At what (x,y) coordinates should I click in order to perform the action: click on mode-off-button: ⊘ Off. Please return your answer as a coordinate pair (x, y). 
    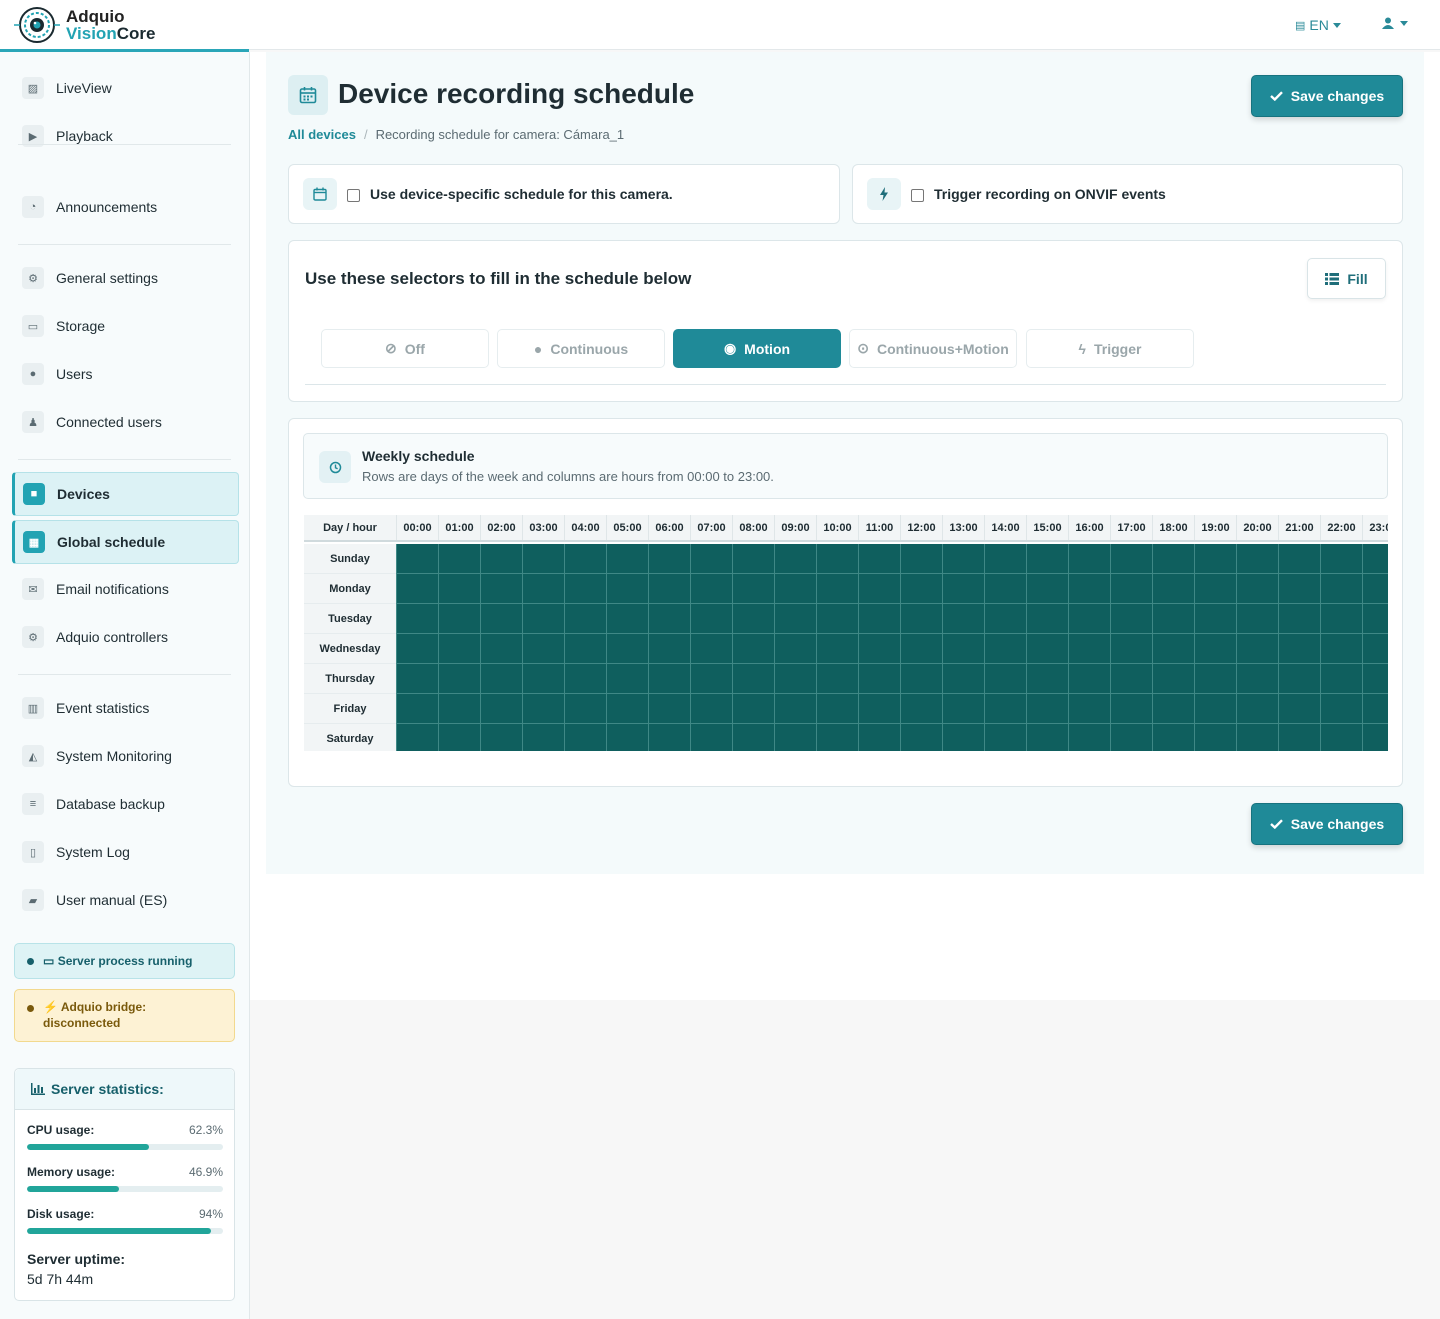
    Looking at the image, I should click on (405, 348).